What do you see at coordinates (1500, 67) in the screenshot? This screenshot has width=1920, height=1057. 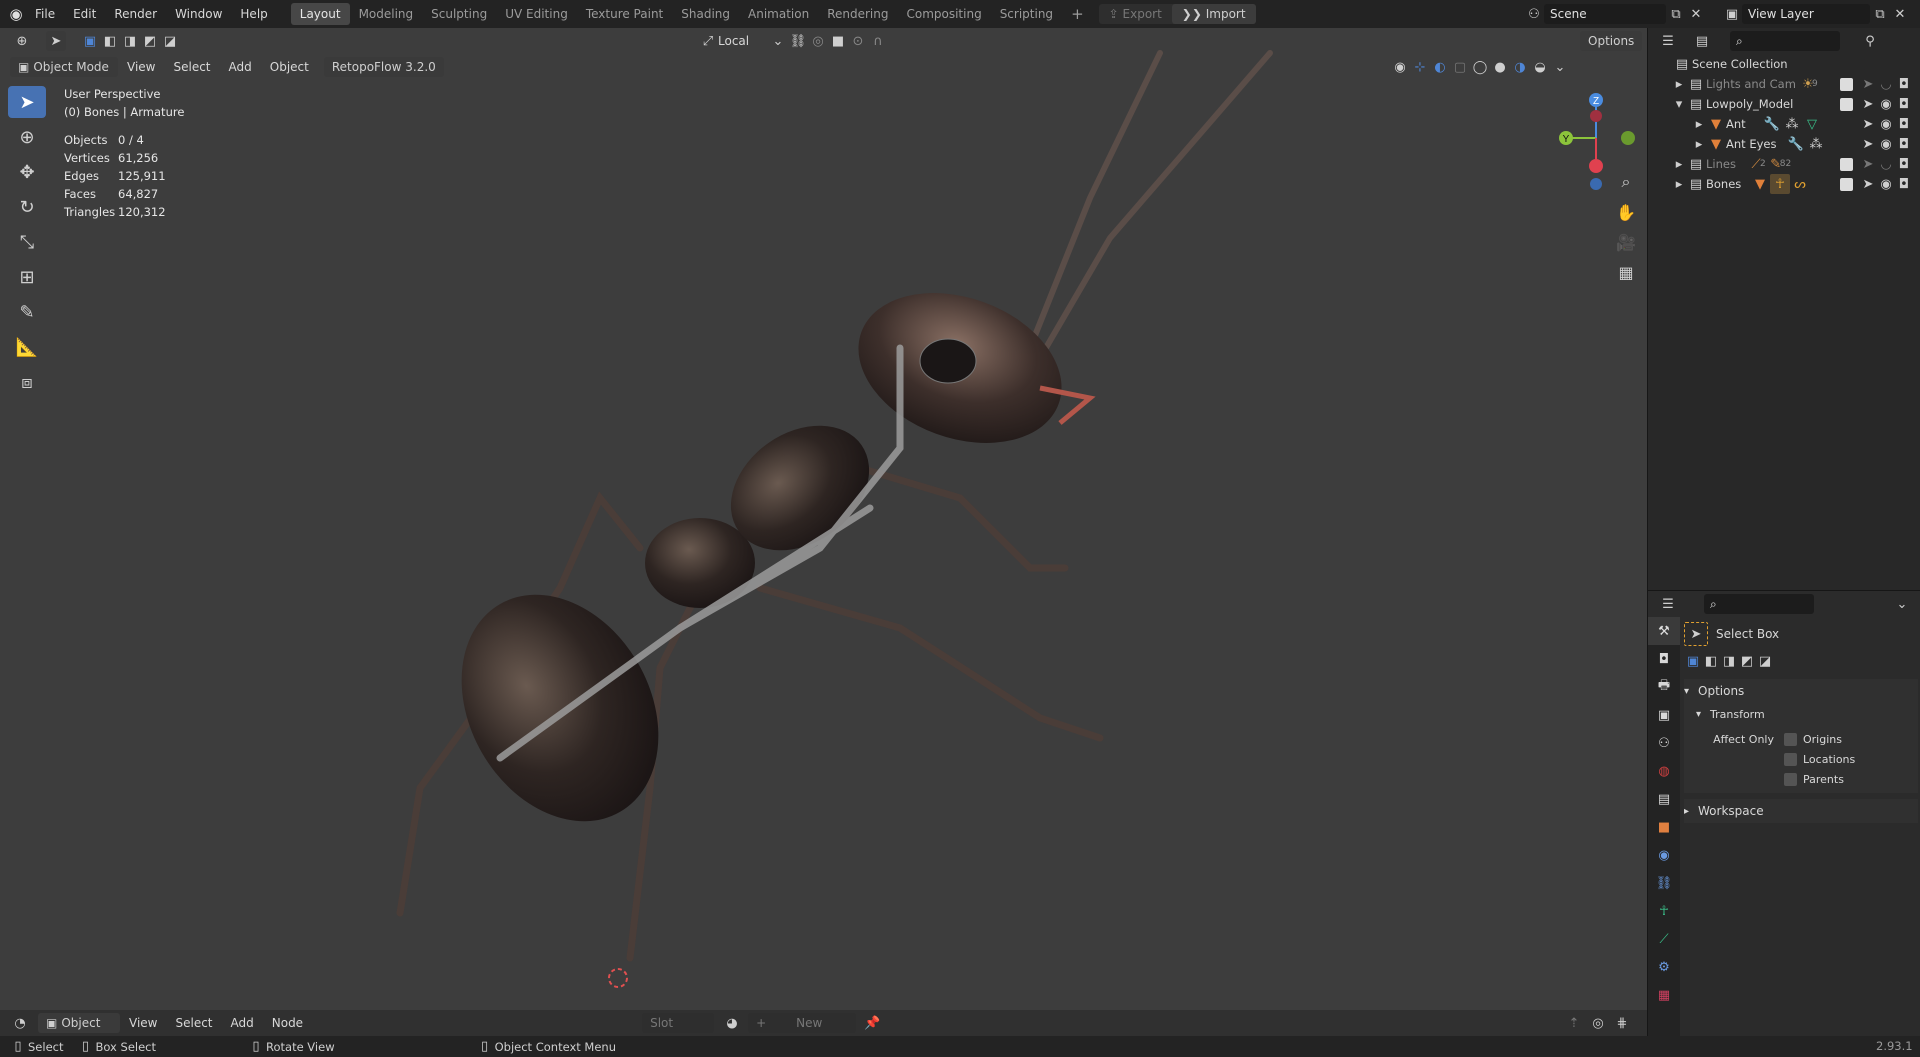 I see `solid-shading-icon: ●` at bounding box center [1500, 67].